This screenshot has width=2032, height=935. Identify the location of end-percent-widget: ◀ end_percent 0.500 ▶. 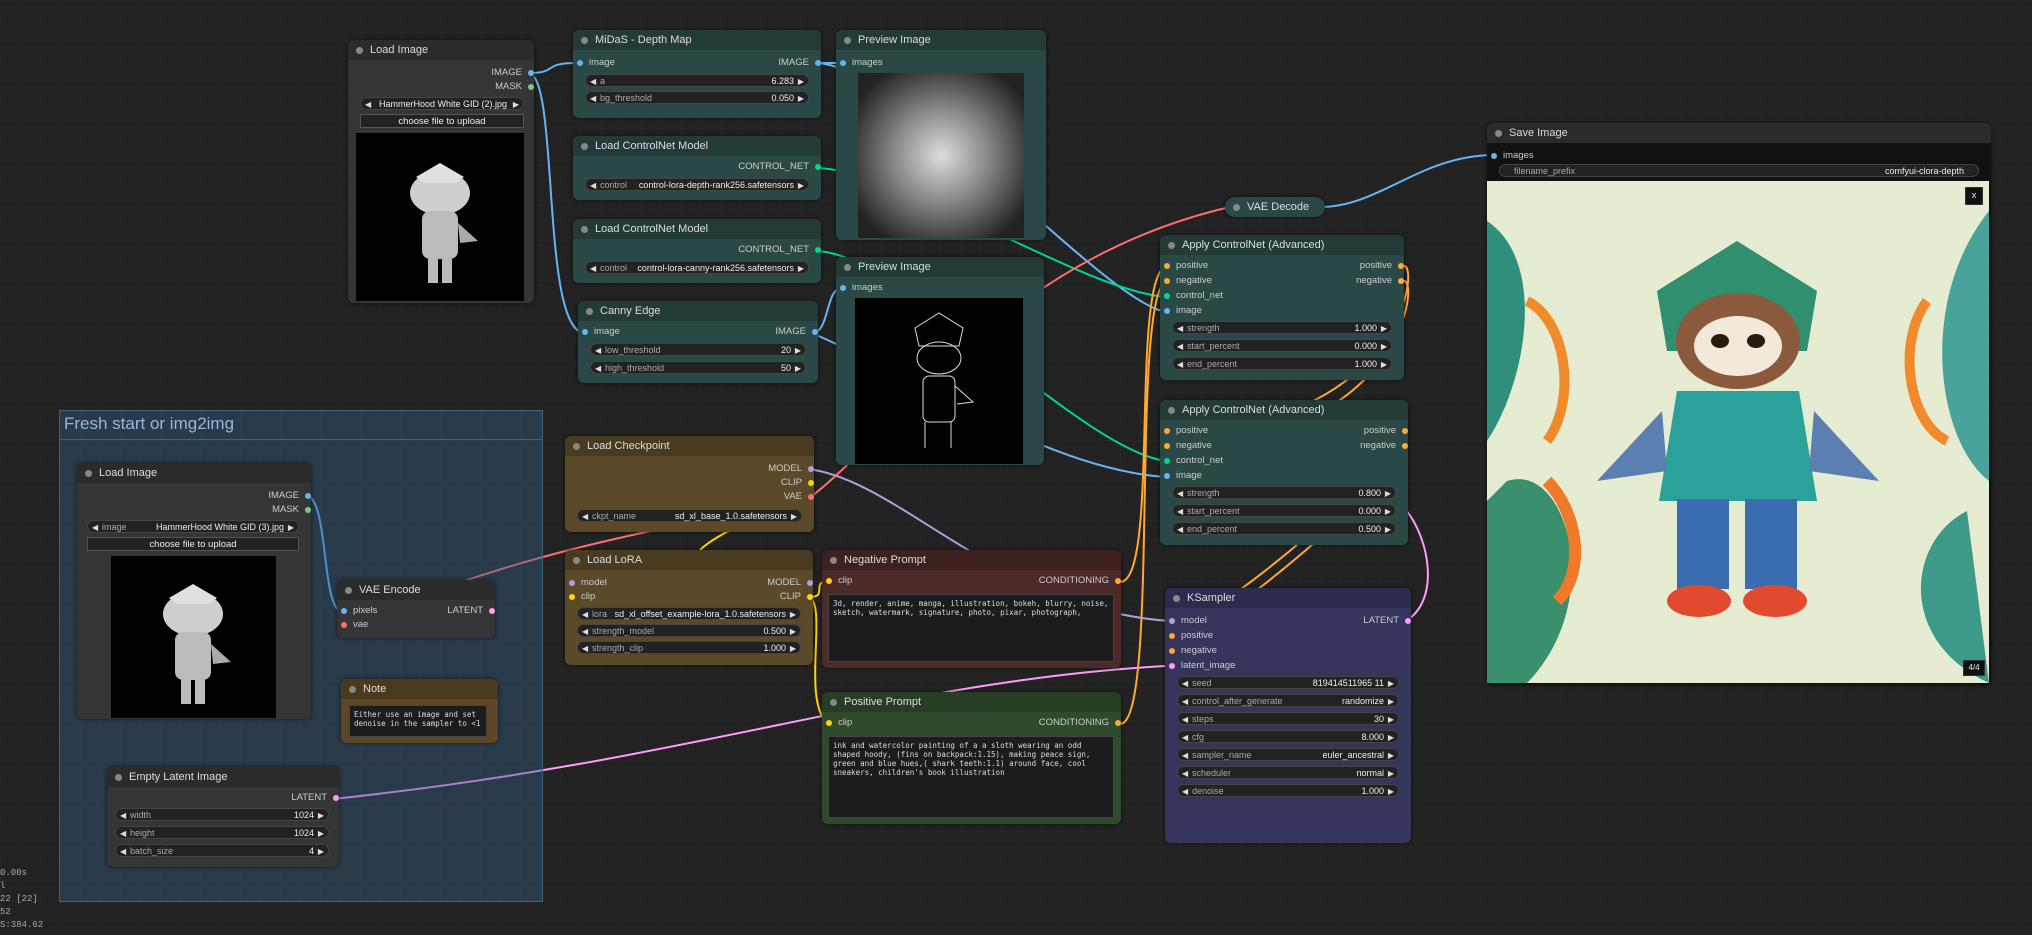
(1284, 528).